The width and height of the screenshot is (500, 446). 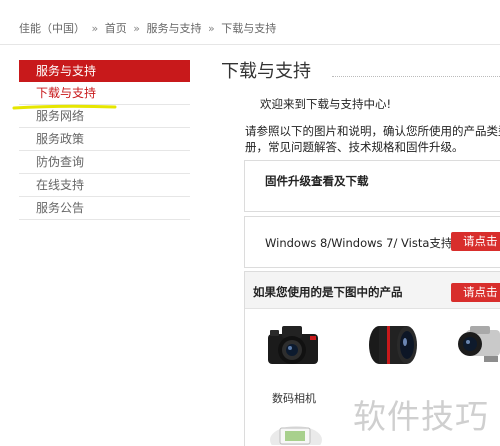 I want to click on sidebar-item-announcements: 服务公告, so click(x=104, y=208).